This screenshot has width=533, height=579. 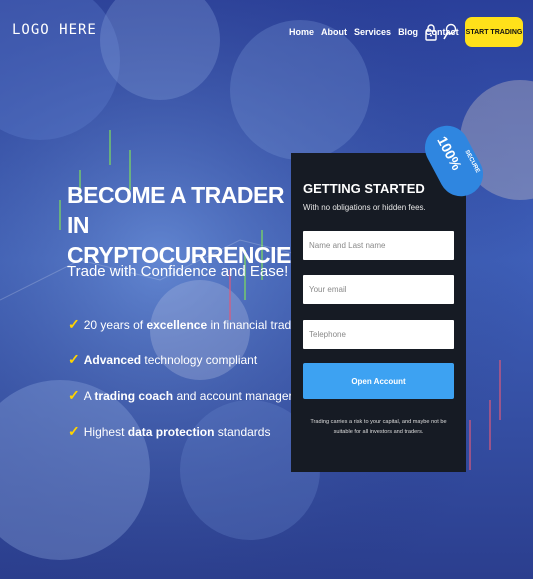 I want to click on hero-title: BECOME A TRADER IN CRYPTOCURRENCIES, so click(x=186, y=225).